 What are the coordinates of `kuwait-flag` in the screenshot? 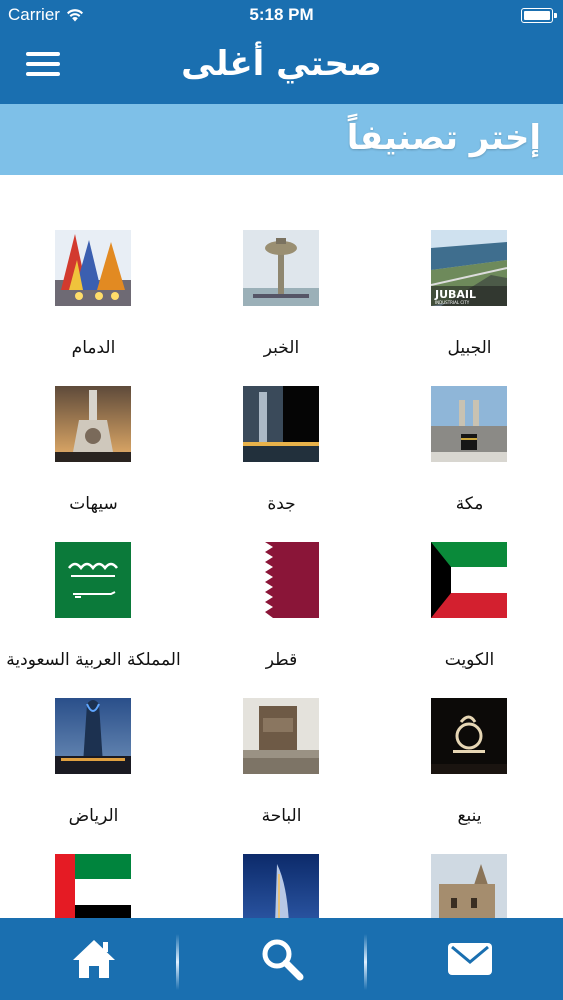 It's located at (469, 580).